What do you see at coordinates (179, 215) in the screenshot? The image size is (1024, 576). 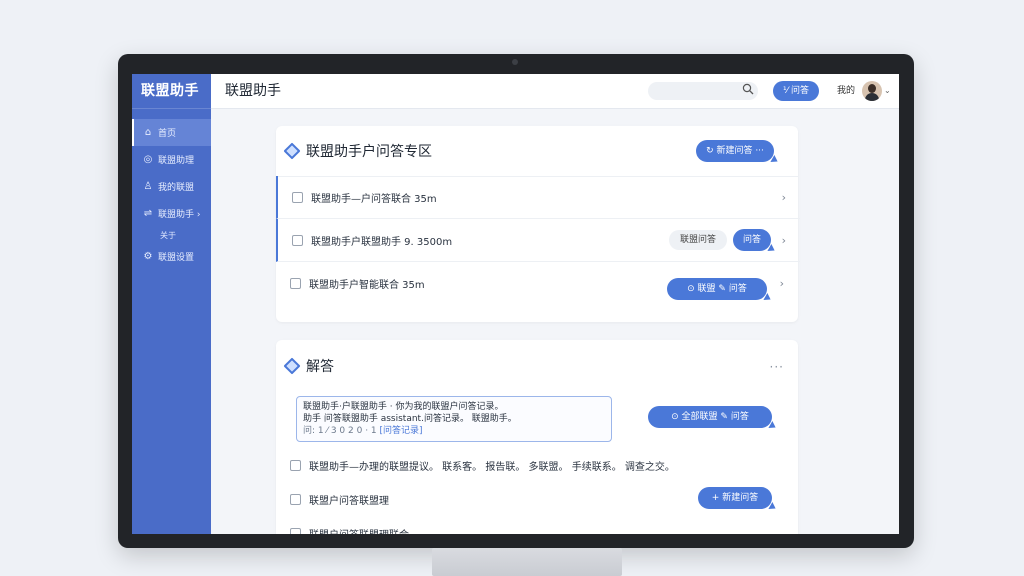 I see `sidebar-item-label: 联盟助手 ›` at bounding box center [179, 215].